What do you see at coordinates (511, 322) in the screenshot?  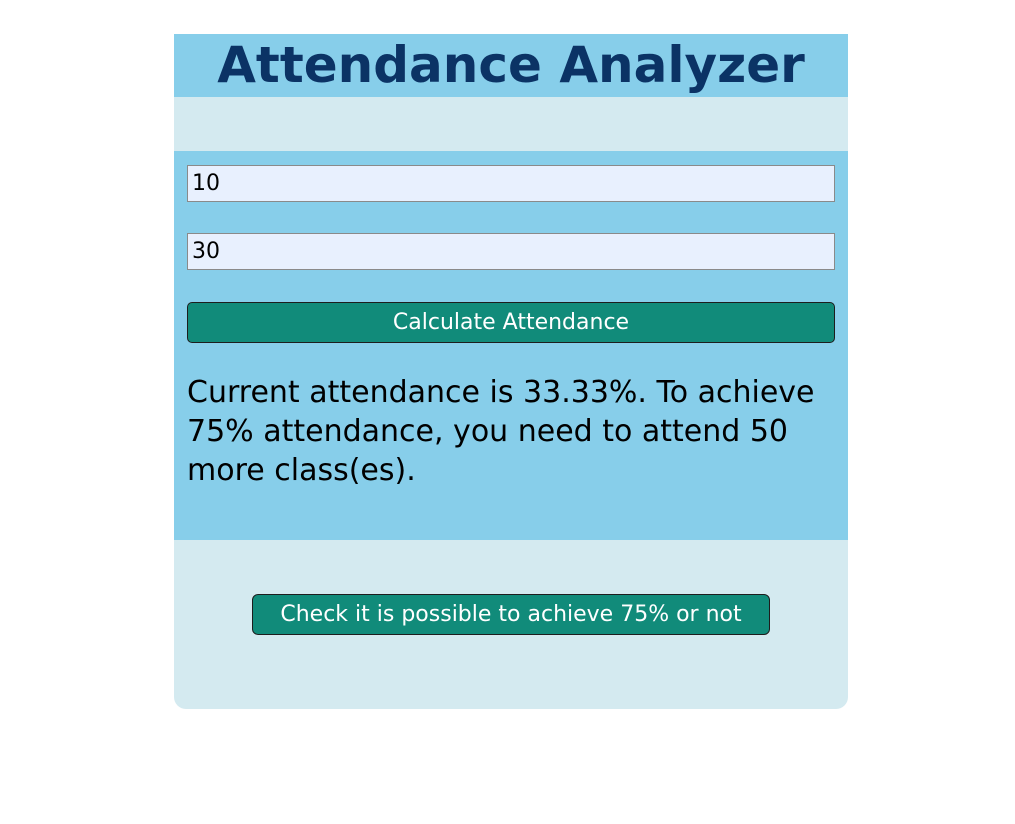 I see `calculate-attendance-button: Calculate Attendance` at bounding box center [511, 322].